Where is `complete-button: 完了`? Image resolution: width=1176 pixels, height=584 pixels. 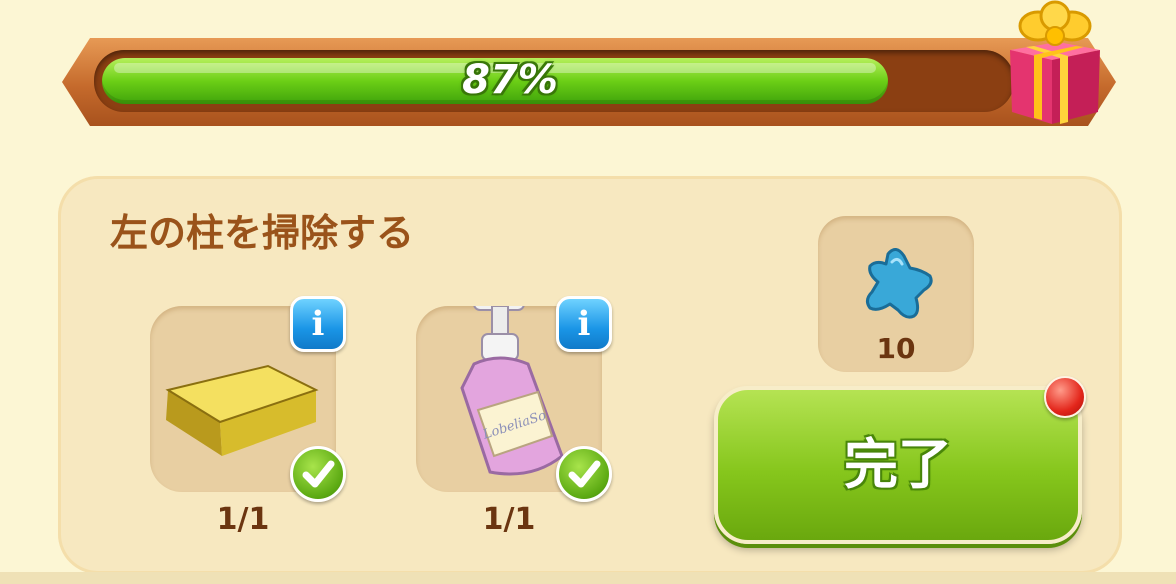
complete-button: 完了 is located at coordinates (898, 465).